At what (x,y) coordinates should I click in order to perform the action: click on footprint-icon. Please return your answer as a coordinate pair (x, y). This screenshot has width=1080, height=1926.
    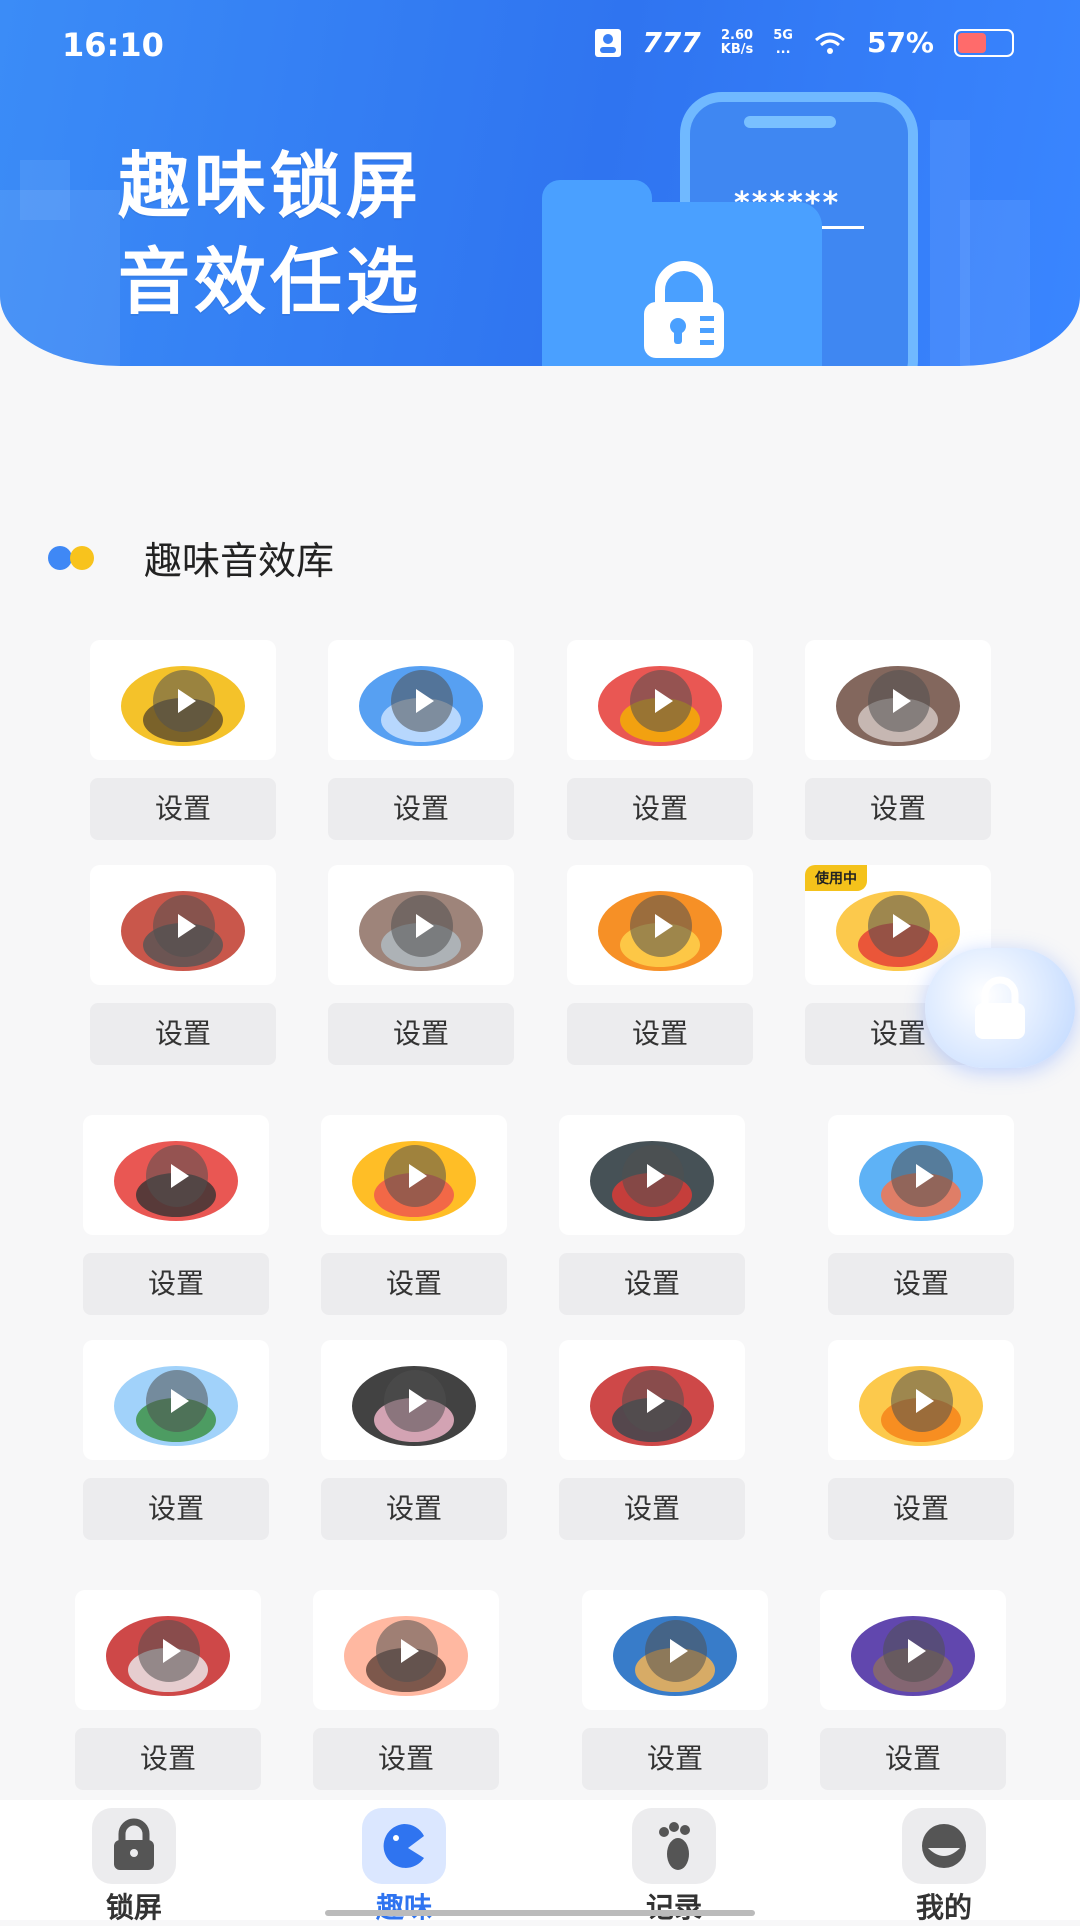
    Looking at the image, I should click on (674, 1846).